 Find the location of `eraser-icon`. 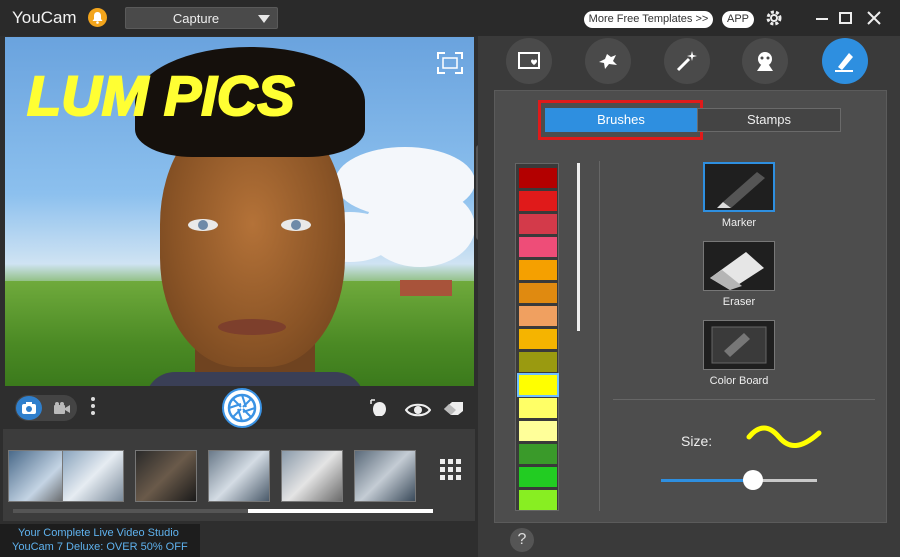

eraser-icon is located at coordinates (454, 411).